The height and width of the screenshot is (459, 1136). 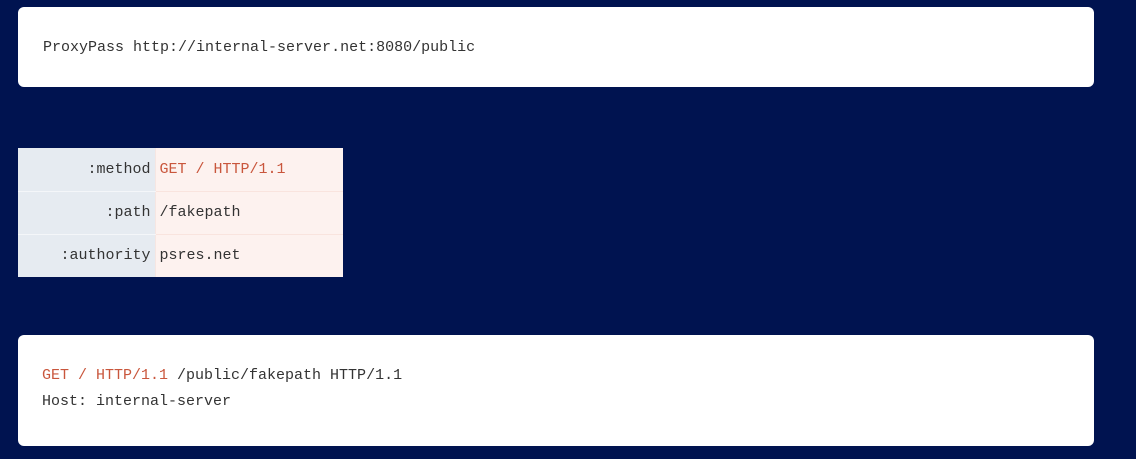 I want to click on request-line-rest: /public/fakepath HTTP/1.1, so click(x=285, y=375).